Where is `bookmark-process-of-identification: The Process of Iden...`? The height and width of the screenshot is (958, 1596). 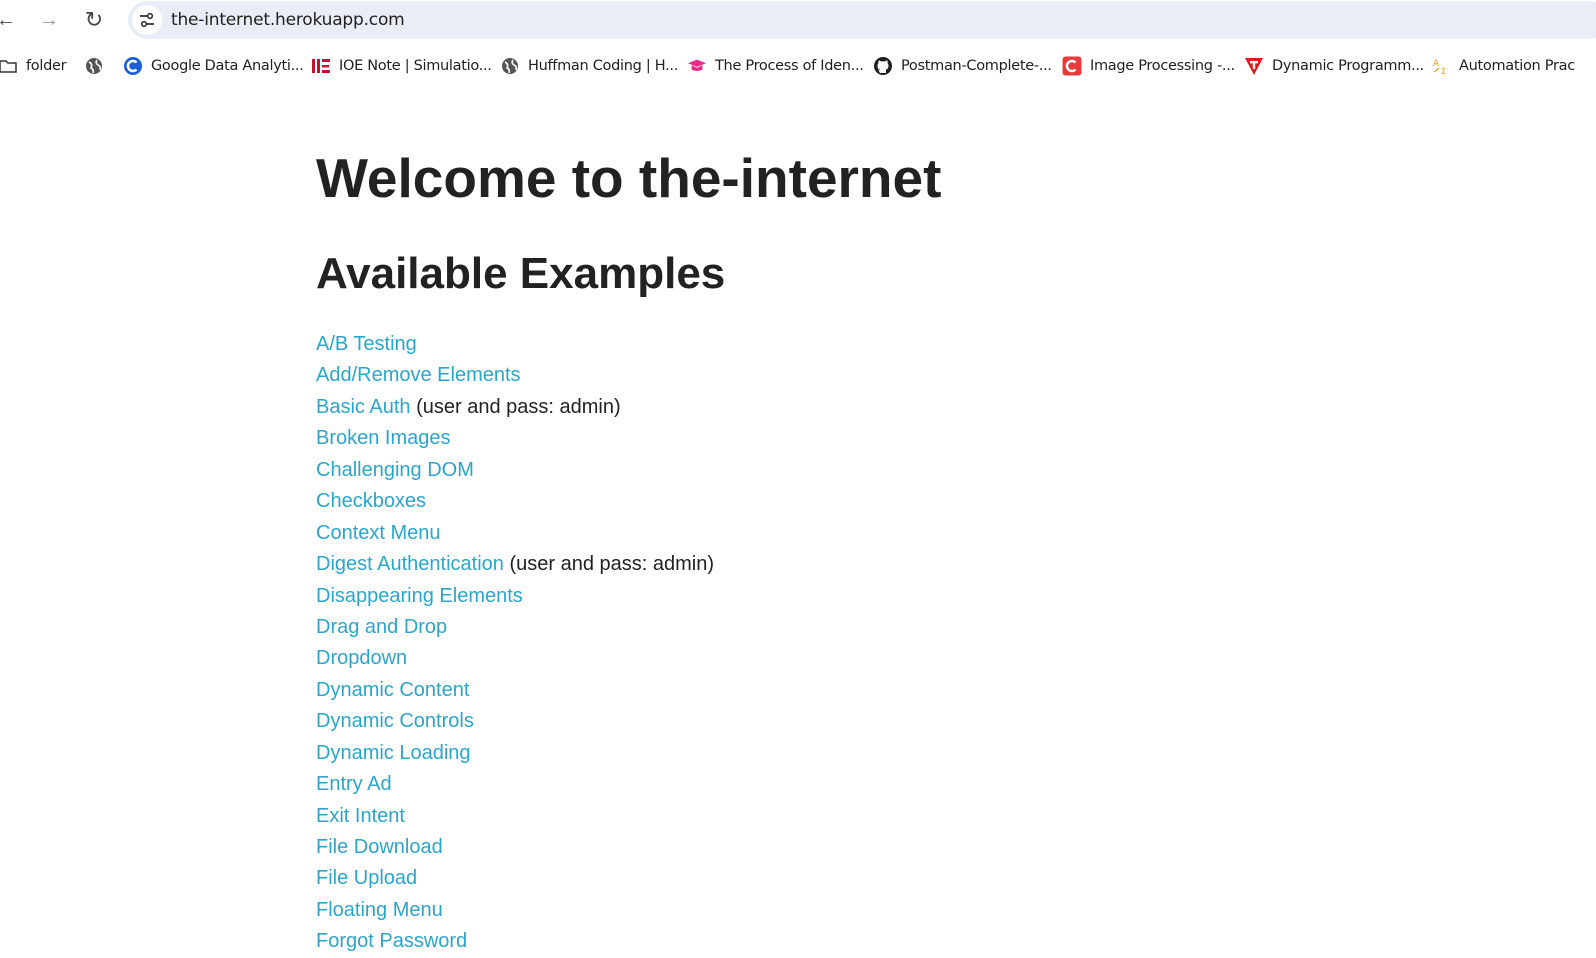
bookmark-process-of-identification: The Process of Iden... is located at coordinates (775, 66).